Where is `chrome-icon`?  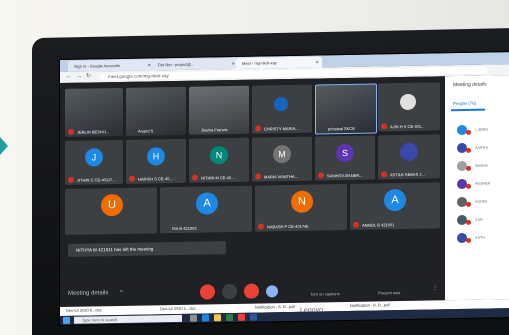 chrome-icon is located at coordinates (241, 317).